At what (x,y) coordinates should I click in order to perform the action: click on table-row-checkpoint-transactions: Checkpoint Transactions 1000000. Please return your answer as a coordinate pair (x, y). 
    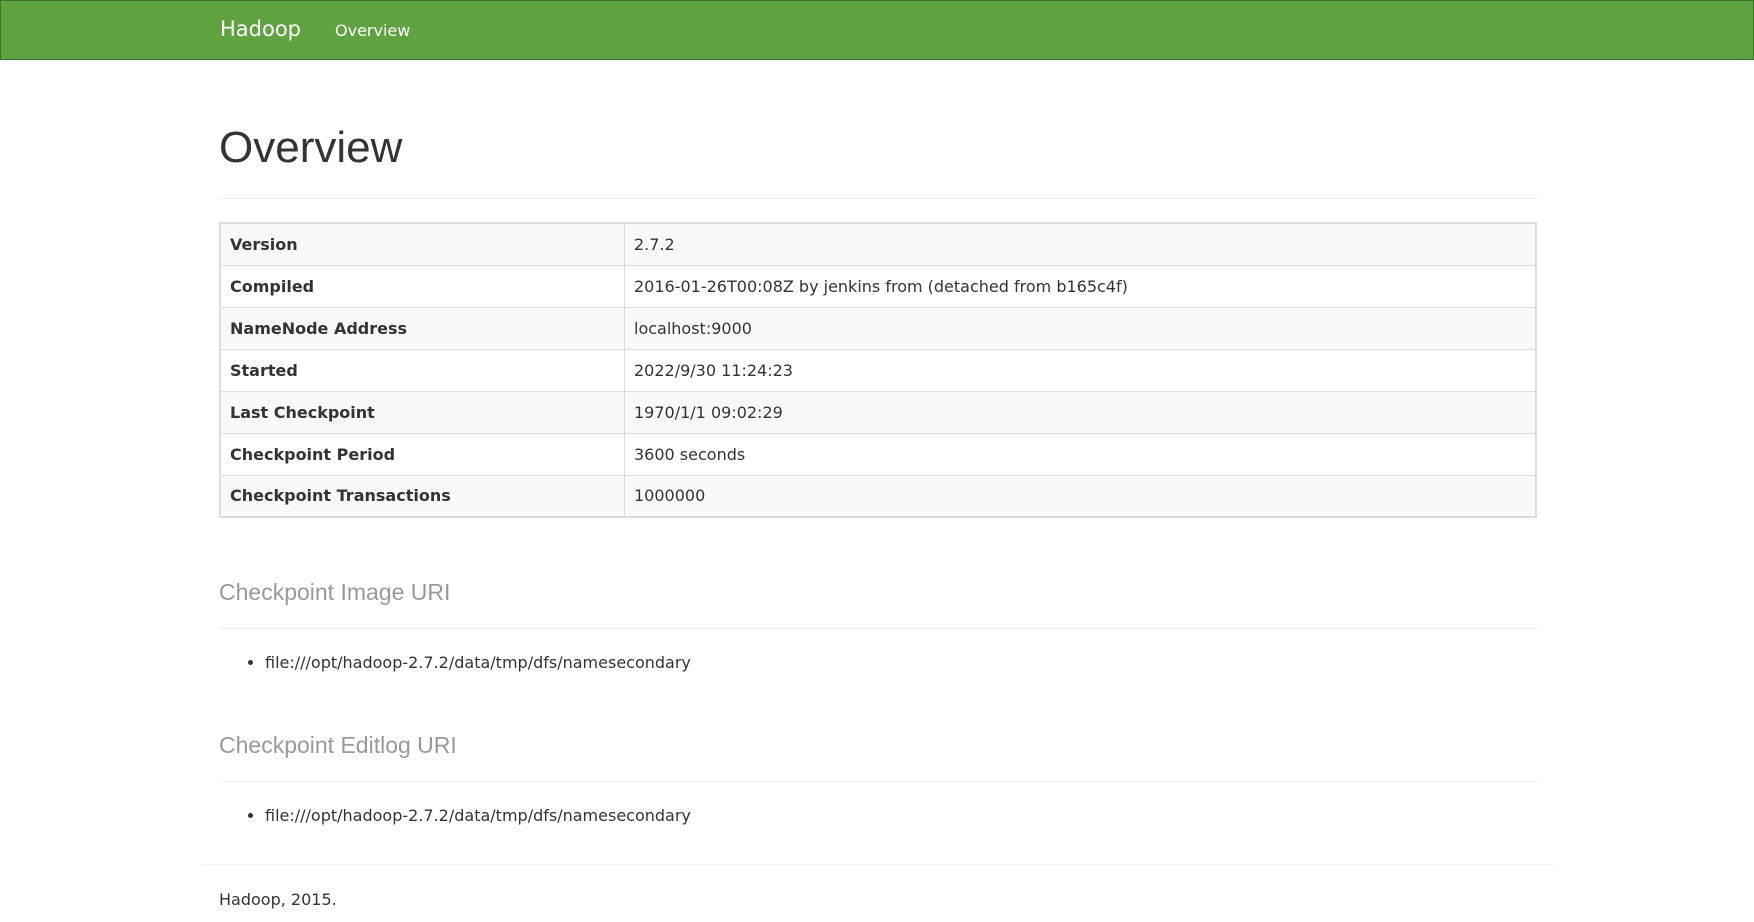
    Looking at the image, I should click on (878, 496).